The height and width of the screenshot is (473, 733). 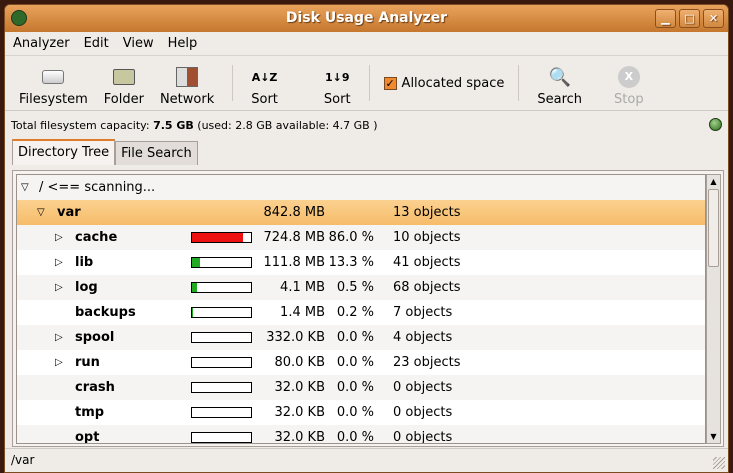 I want to click on tree-row: opt 32.0 KB 0.0 % 0 objects, so click(x=361, y=434).